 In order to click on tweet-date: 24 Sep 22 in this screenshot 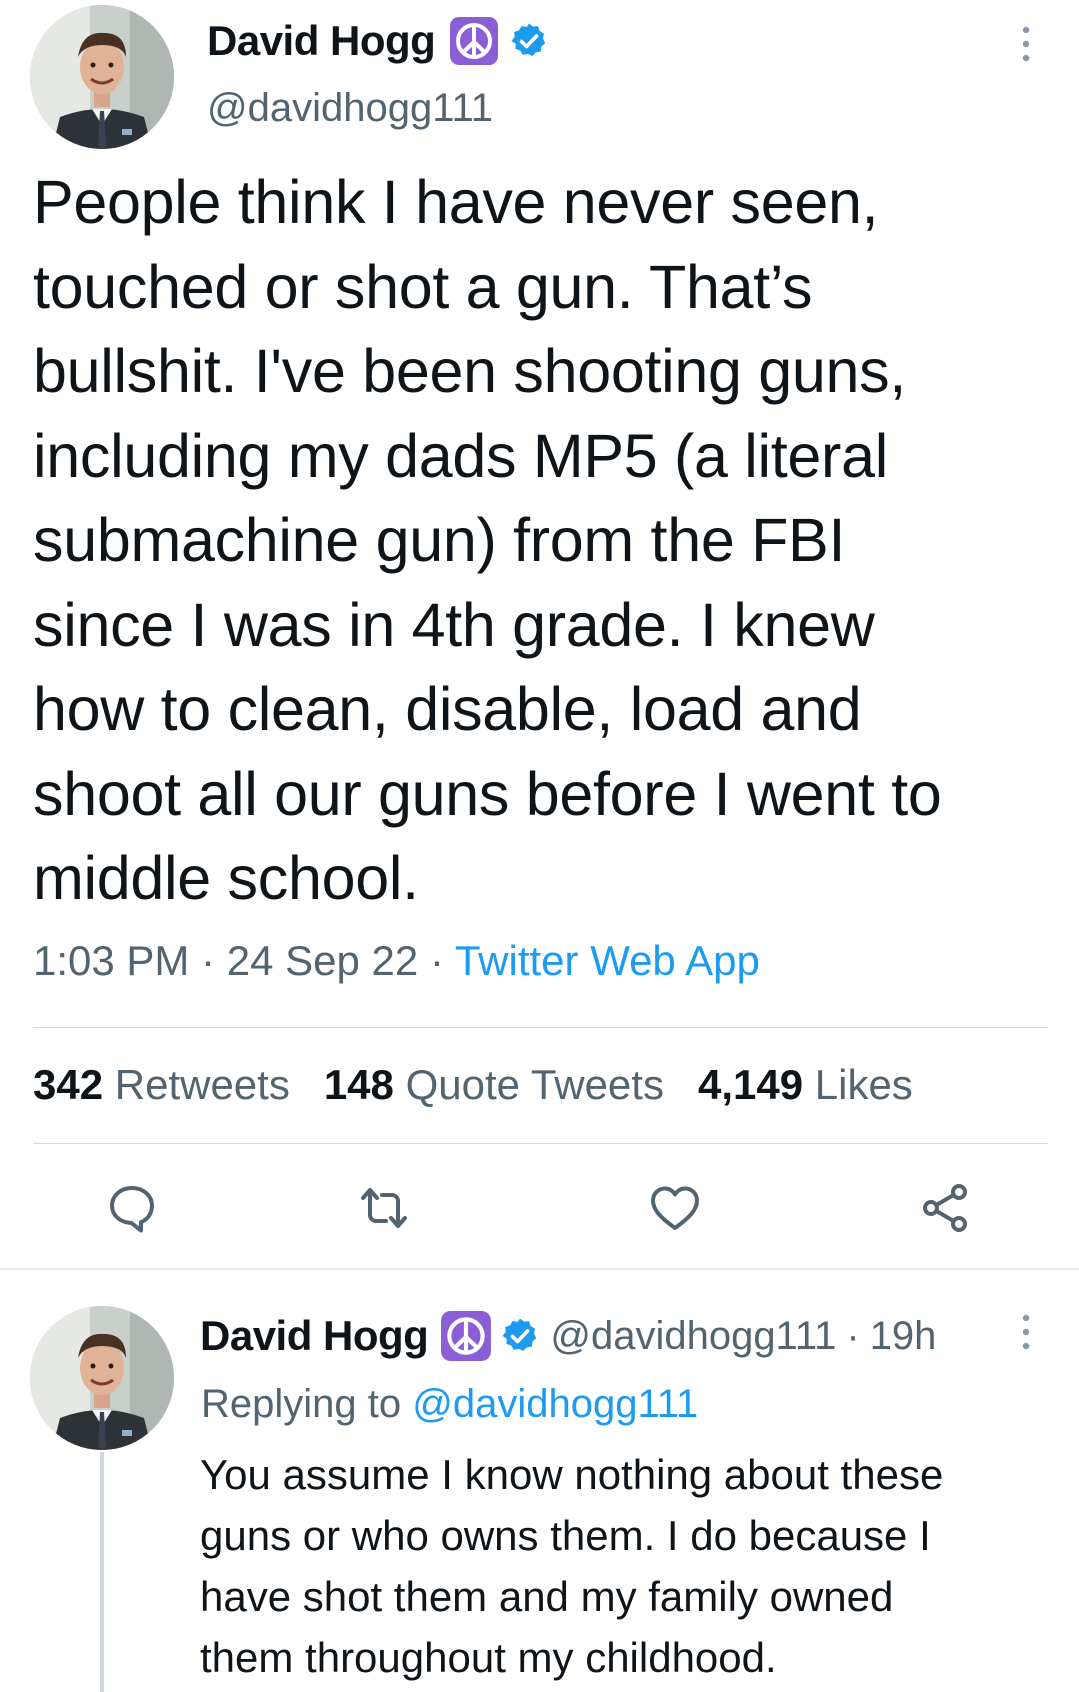, I will do `click(323, 960)`.